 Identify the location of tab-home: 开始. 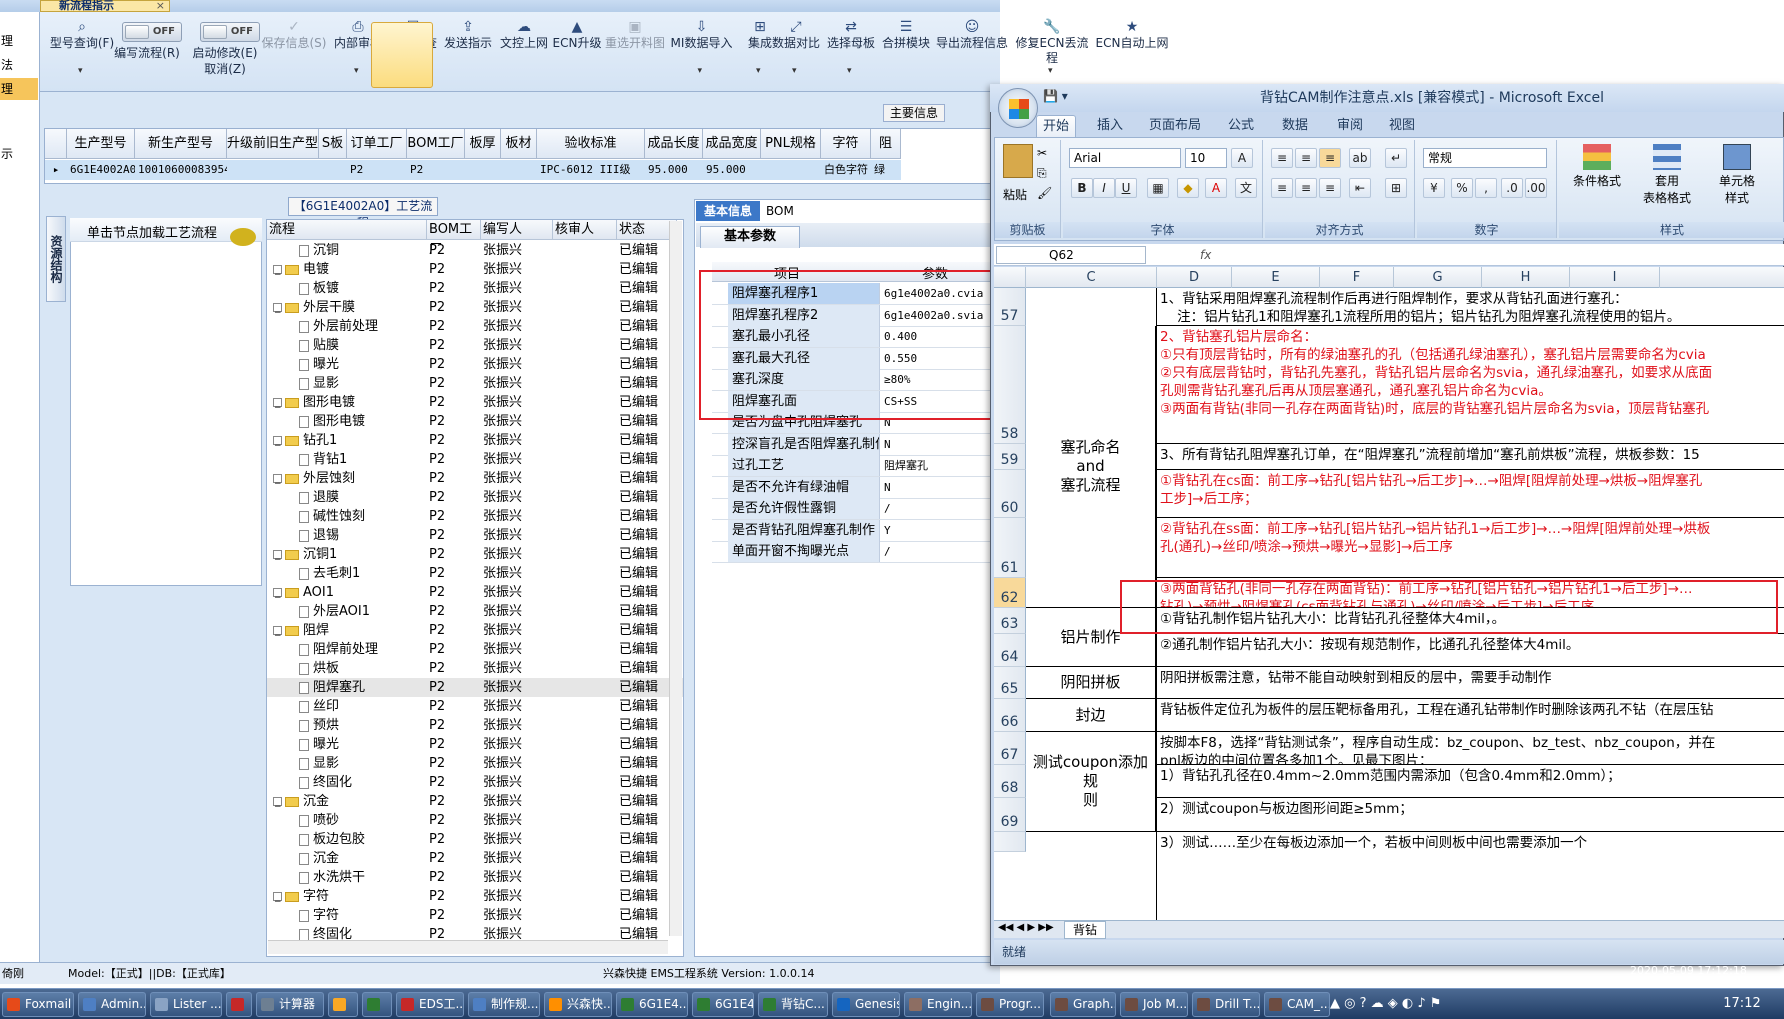
(1056, 126).